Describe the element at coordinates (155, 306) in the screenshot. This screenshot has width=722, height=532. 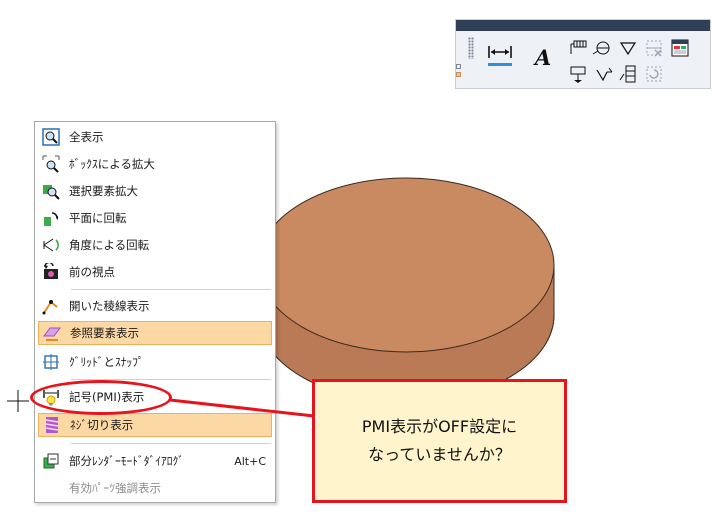
I see `menu-item-open-edge: 開いた稜線表示` at that location.